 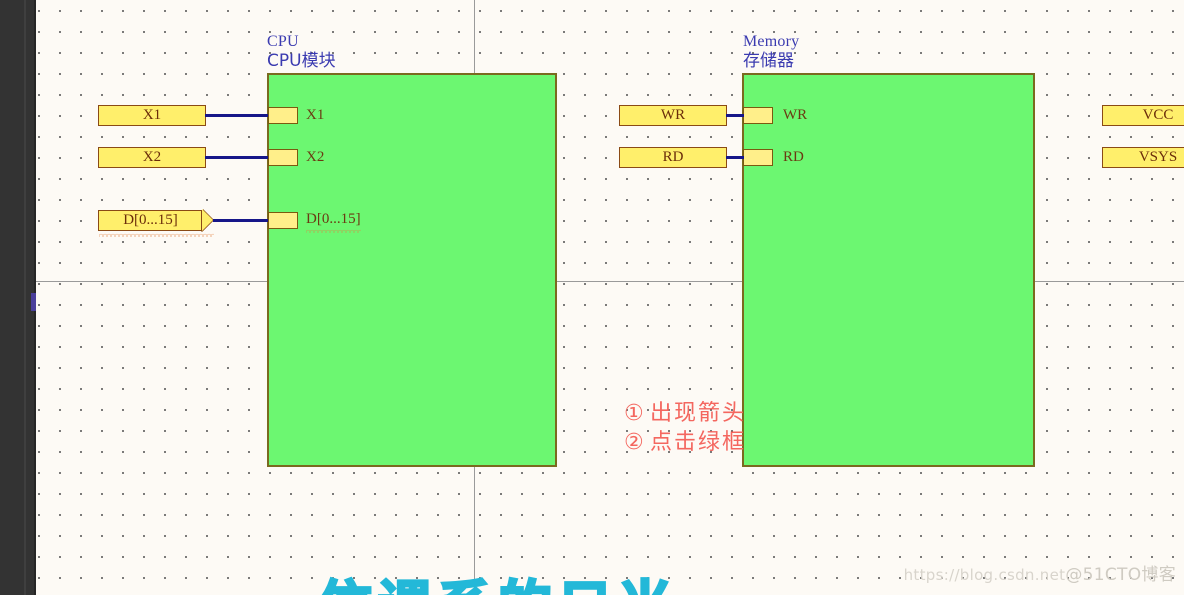 I want to click on net-label-vsys-text: VSYS, so click(x=1158, y=157).